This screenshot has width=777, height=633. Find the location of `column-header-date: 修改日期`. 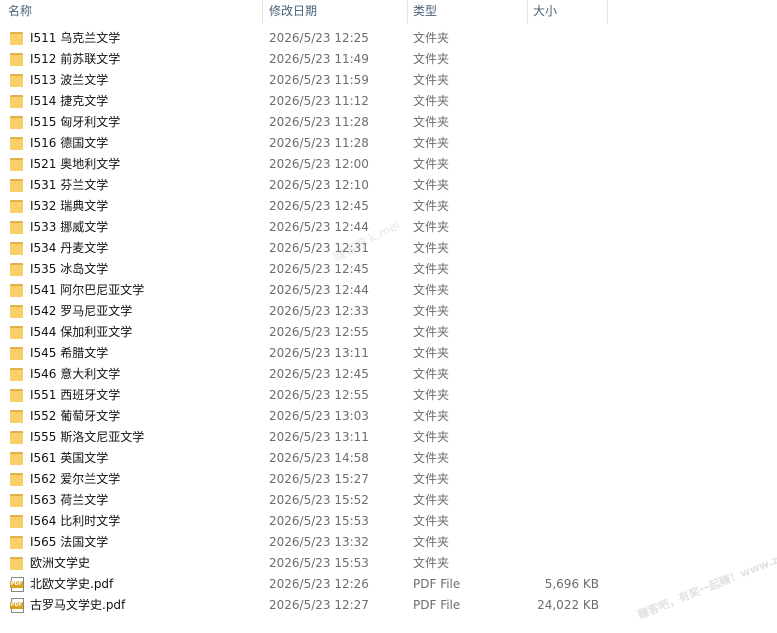

column-header-date: 修改日期 is located at coordinates (334, 12).